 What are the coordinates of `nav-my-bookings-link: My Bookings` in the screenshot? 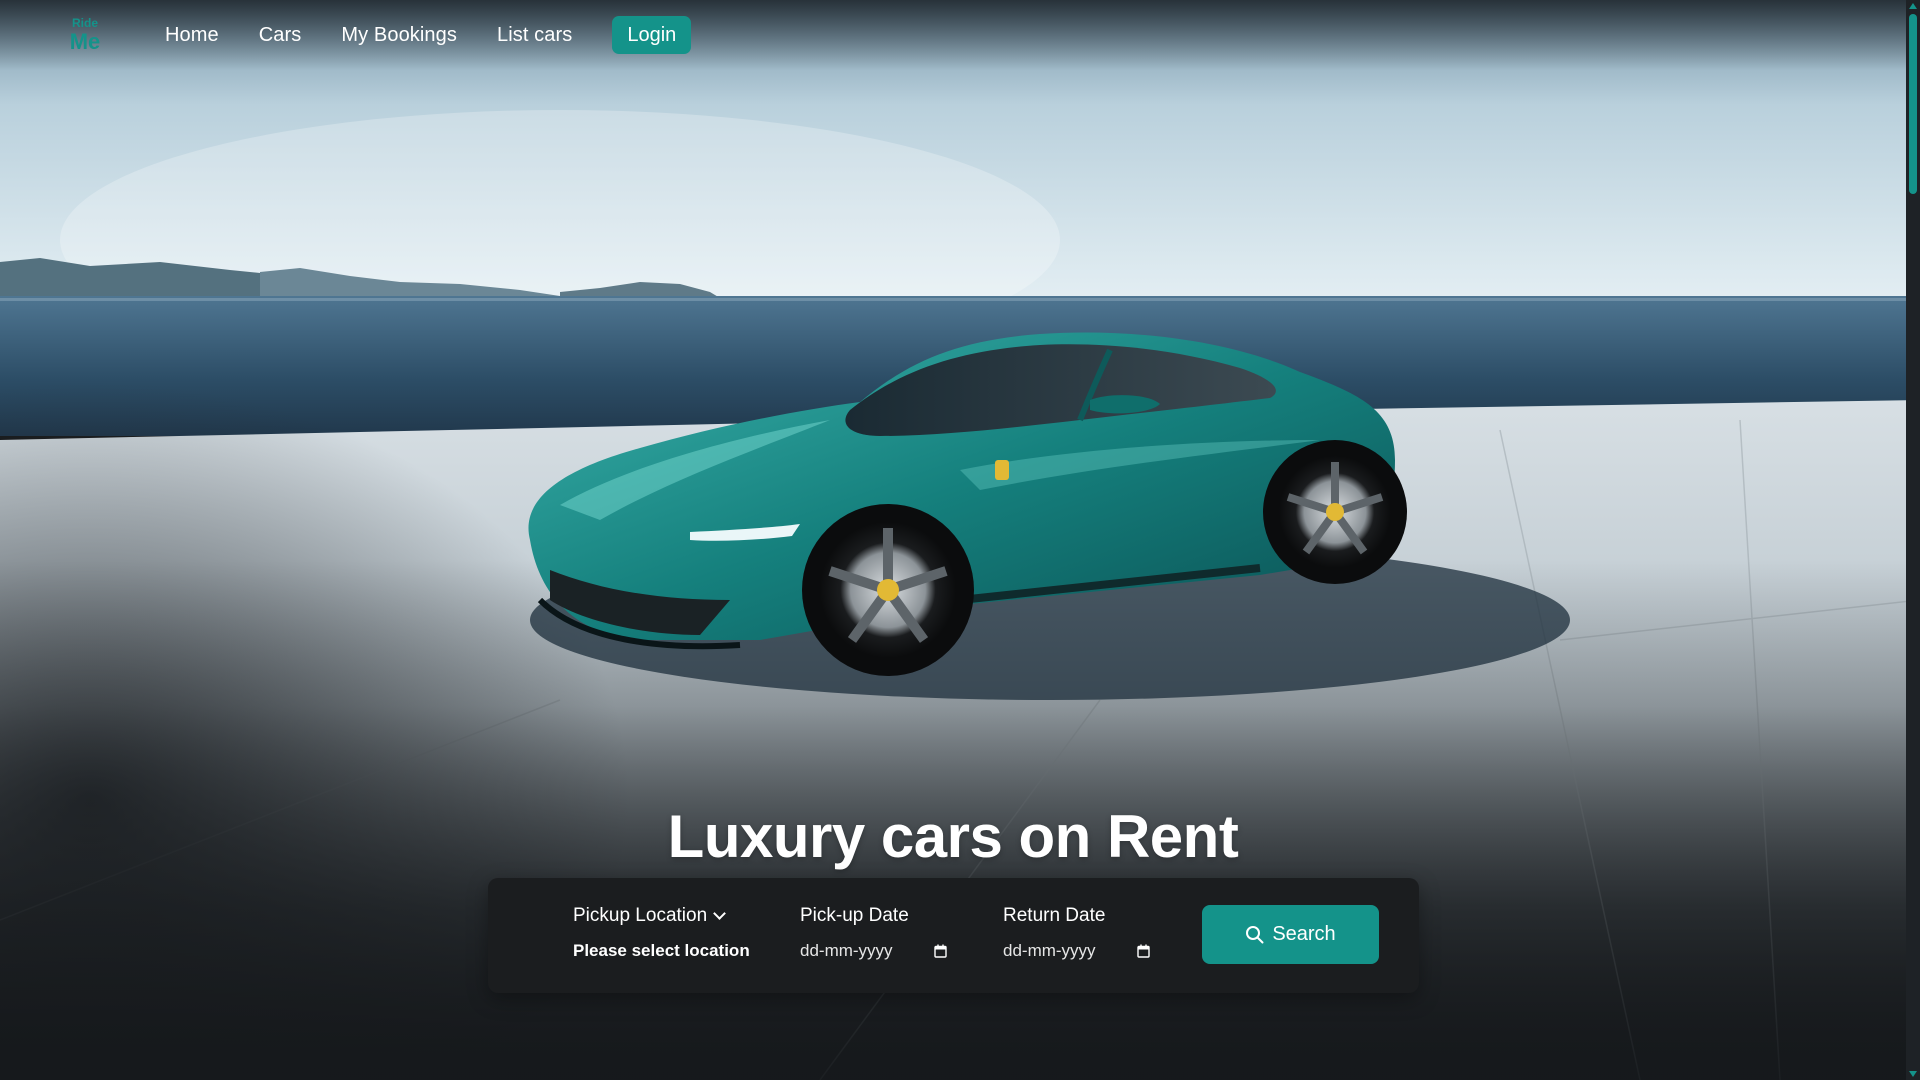 It's located at (399, 35).